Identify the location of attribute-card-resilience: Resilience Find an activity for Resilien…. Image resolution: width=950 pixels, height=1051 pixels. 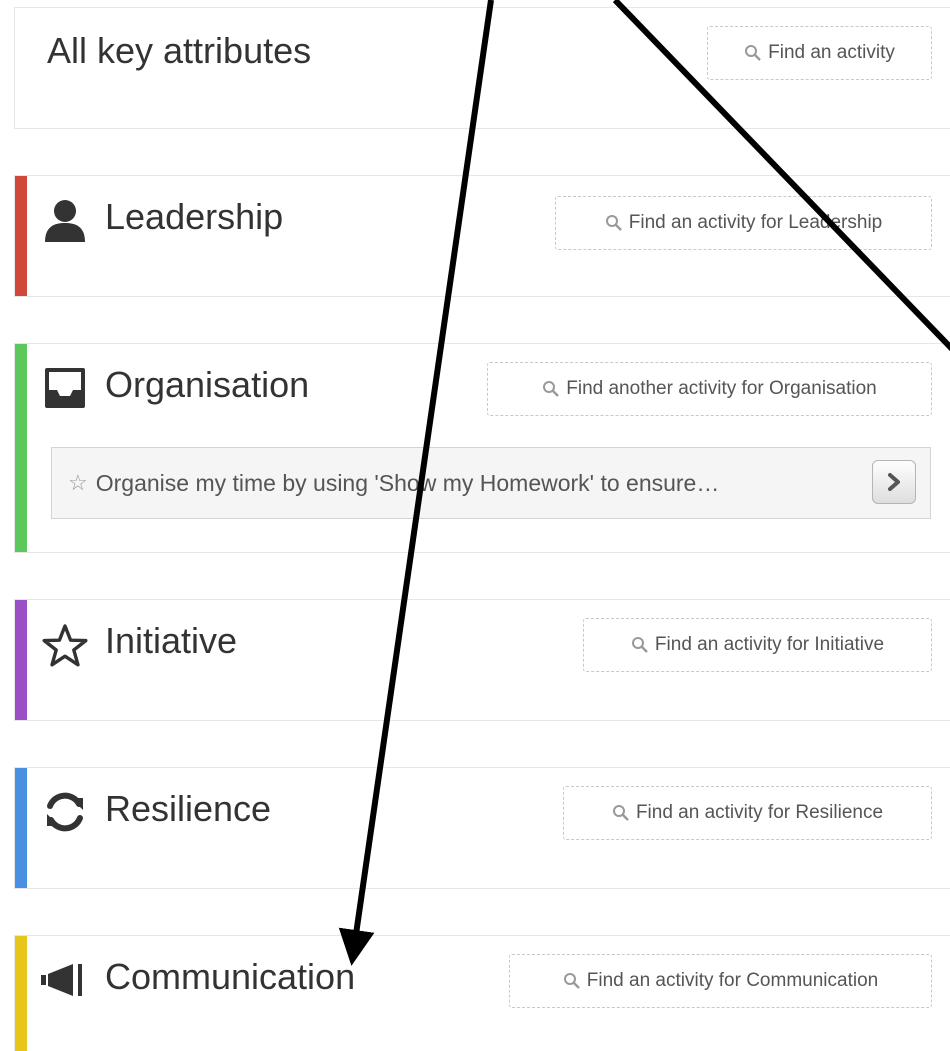
(482, 828).